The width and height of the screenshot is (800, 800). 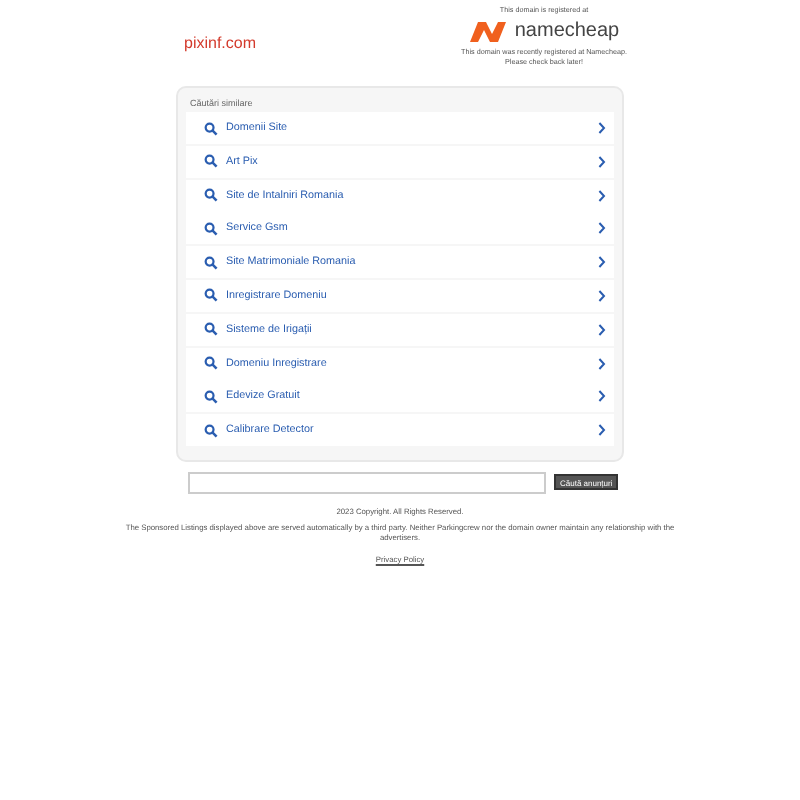 What do you see at coordinates (488, 32) in the screenshot?
I see `logo-icon` at bounding box center [488, 32].